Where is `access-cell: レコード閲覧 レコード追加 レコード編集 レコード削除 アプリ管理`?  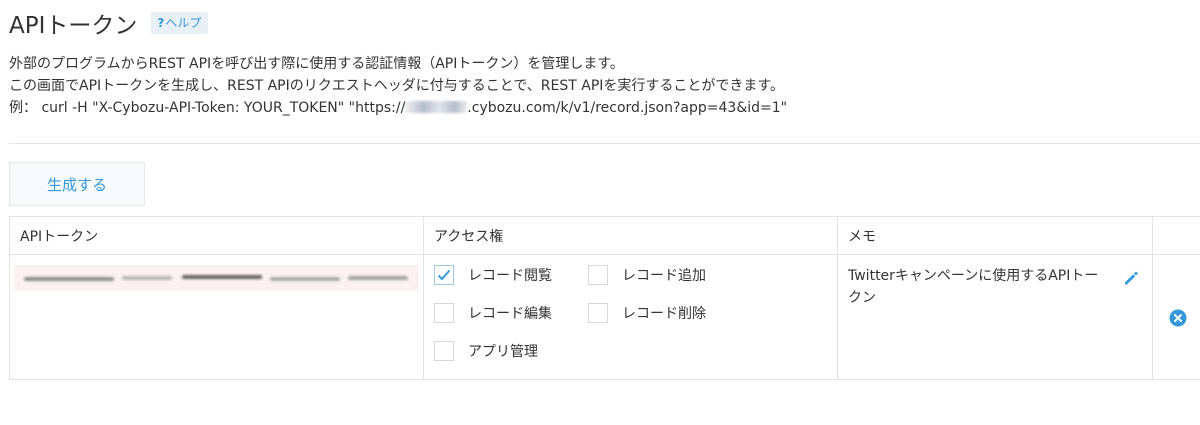
access-cell: レコード閲覧 レコード追加 レコード編集 レコード削除 アプリ管理 is located at coordinates (630, 317).